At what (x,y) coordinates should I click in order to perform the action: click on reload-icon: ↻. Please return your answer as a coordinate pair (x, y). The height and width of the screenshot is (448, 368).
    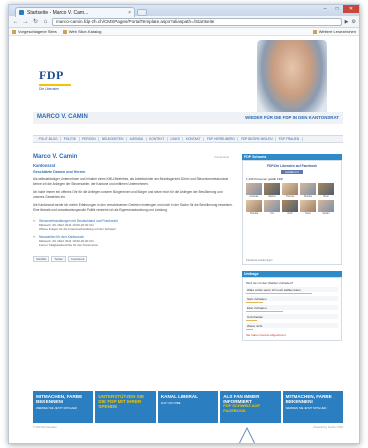
    Looking at the image, I should click on (35, 21).